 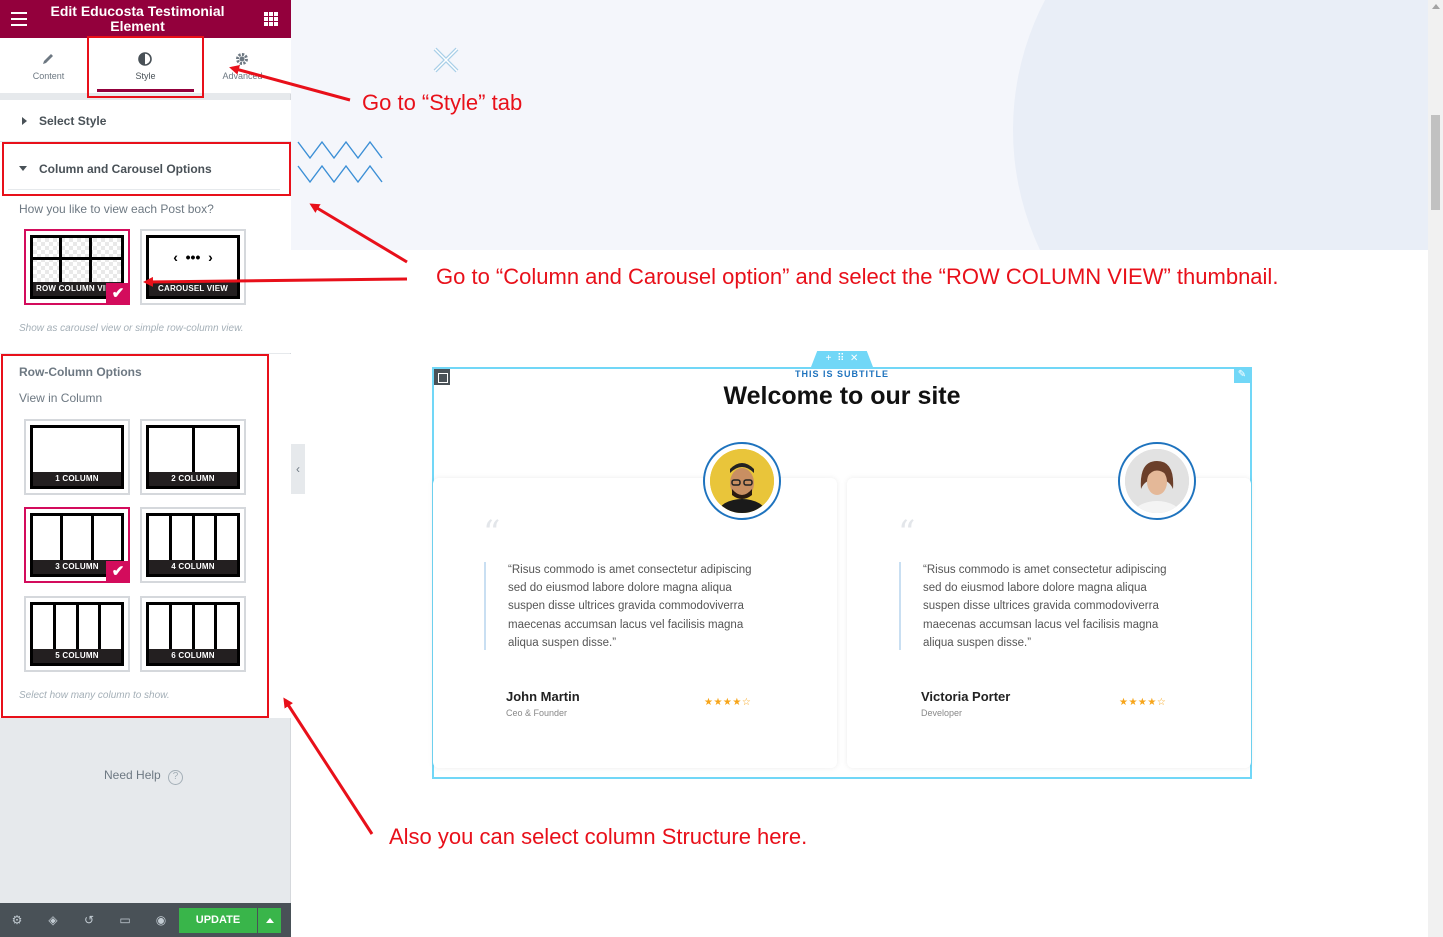 What do you see at coordinates (24, 121) in the screenshot?
I see `caret-right-icon` at bounding box center [24, 121].